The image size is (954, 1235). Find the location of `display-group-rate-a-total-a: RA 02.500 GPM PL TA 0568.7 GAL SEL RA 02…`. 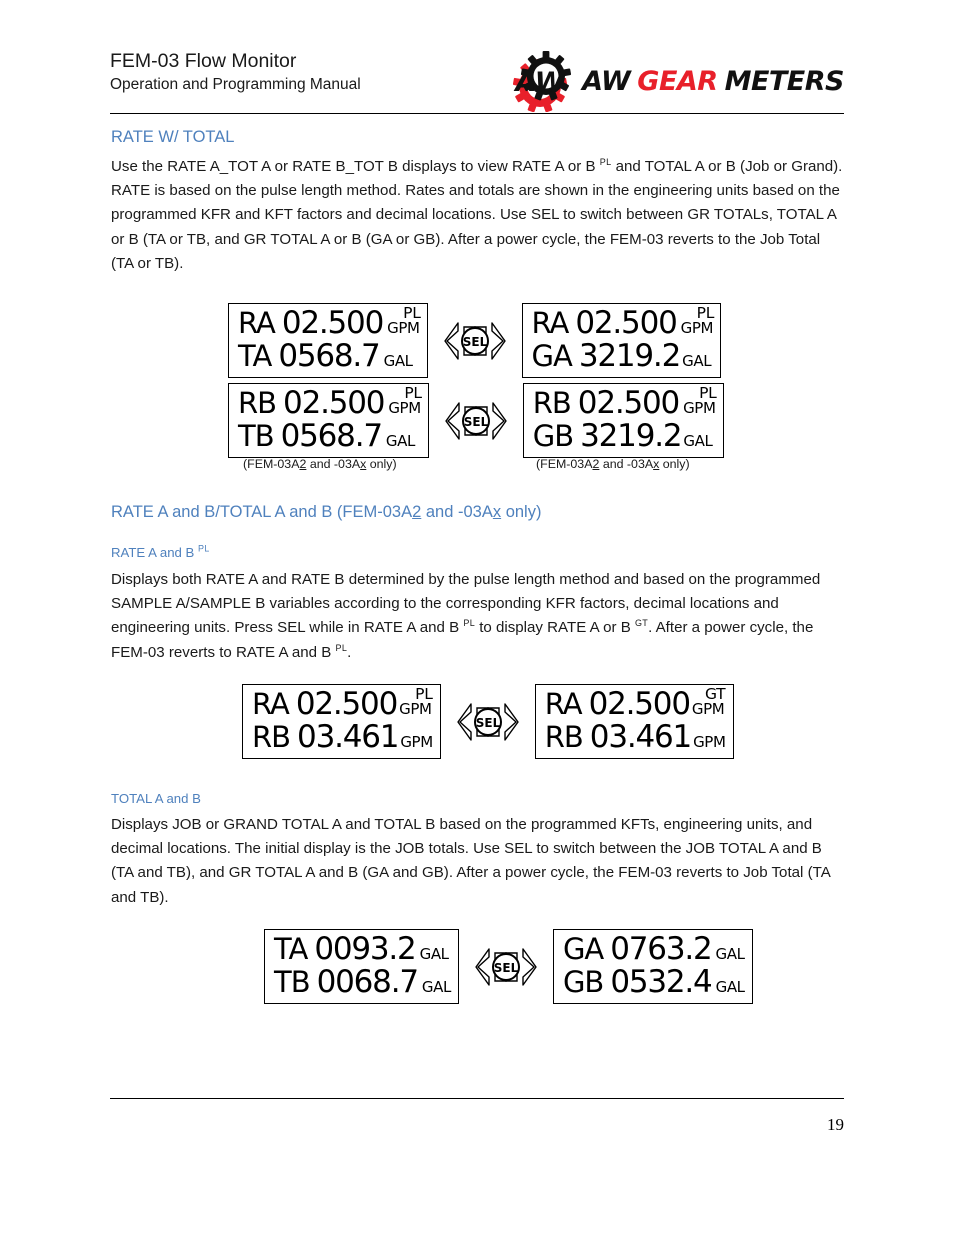

display-group-rate-a-total-a: RA 02.500 GPM PL TA 0568.7 GAL SEL RA 02… is located at coordinates (475, 340).